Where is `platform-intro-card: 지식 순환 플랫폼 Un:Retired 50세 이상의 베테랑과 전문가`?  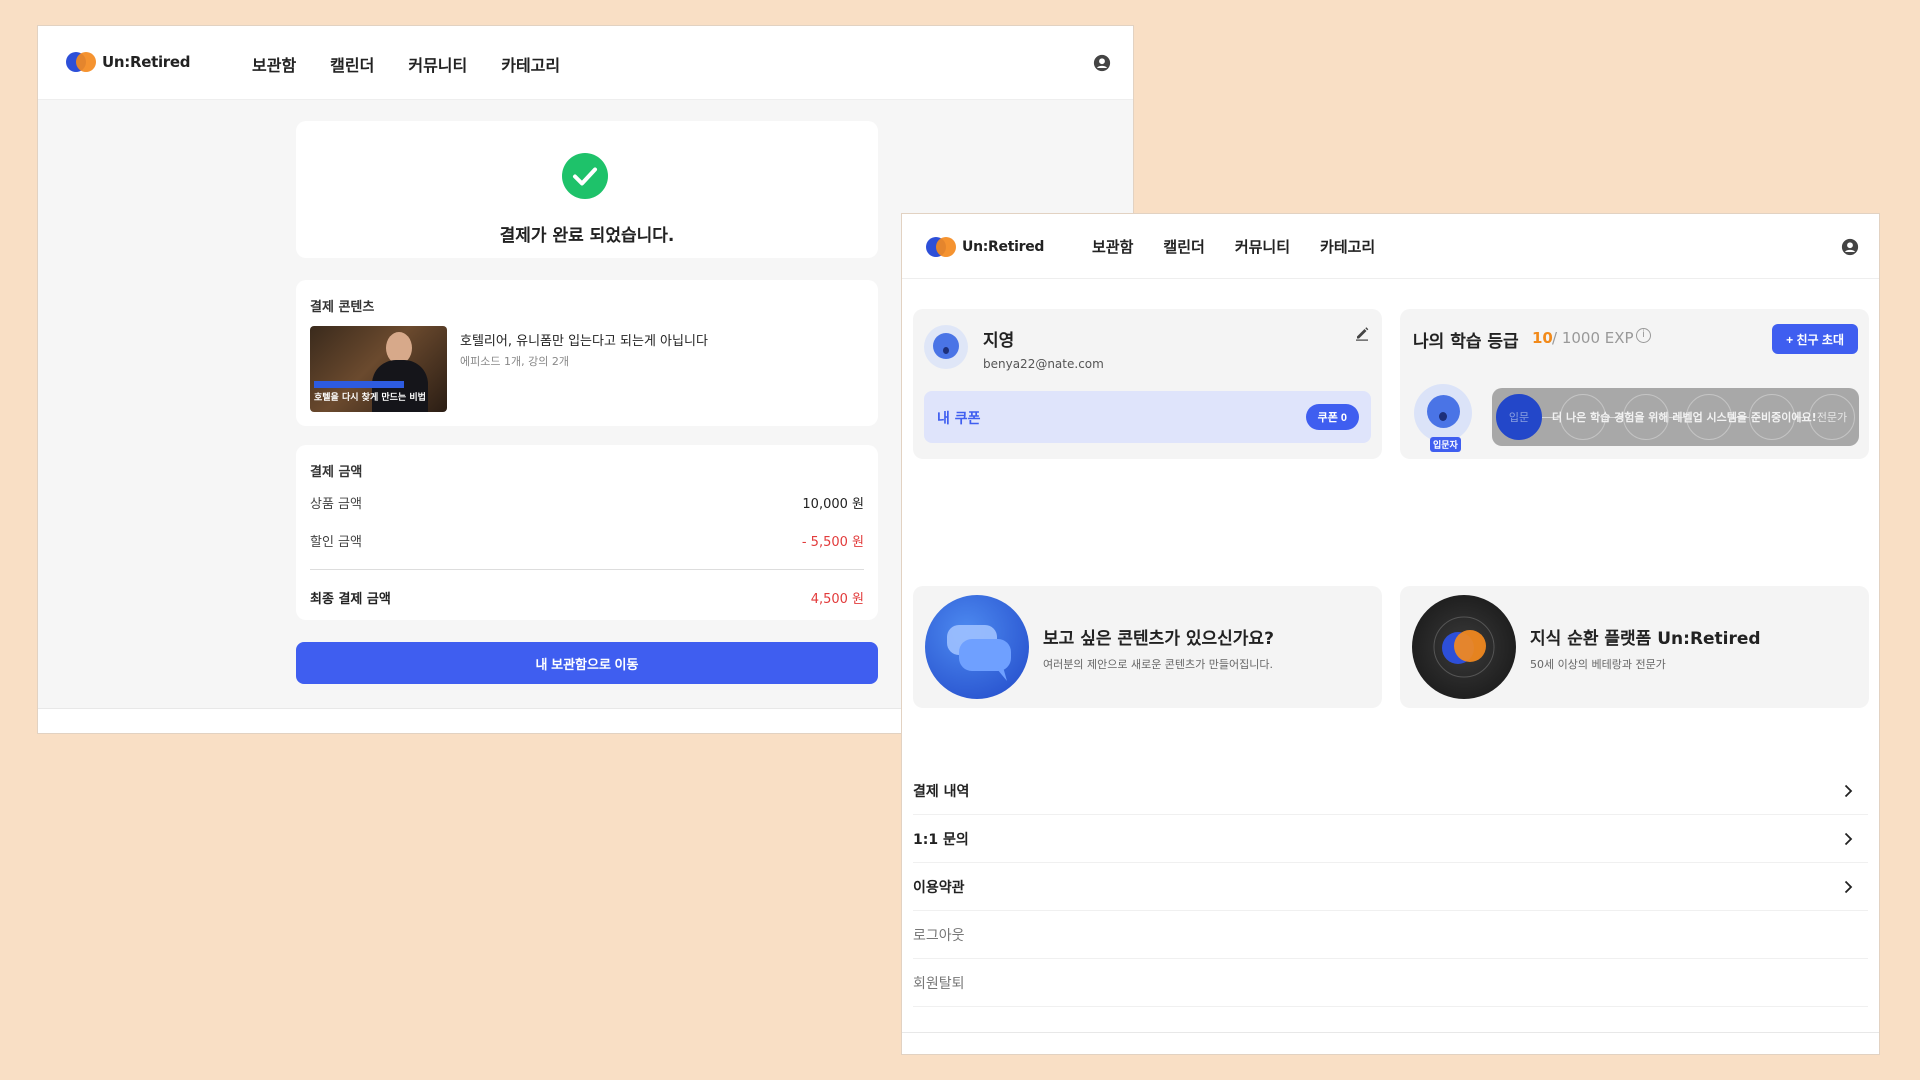 platform-intro-card: 지식 순환 플랫폼 Un:Retired 50세 이상의 베테랑과 전문가 is located at coordinates (1634, 647).